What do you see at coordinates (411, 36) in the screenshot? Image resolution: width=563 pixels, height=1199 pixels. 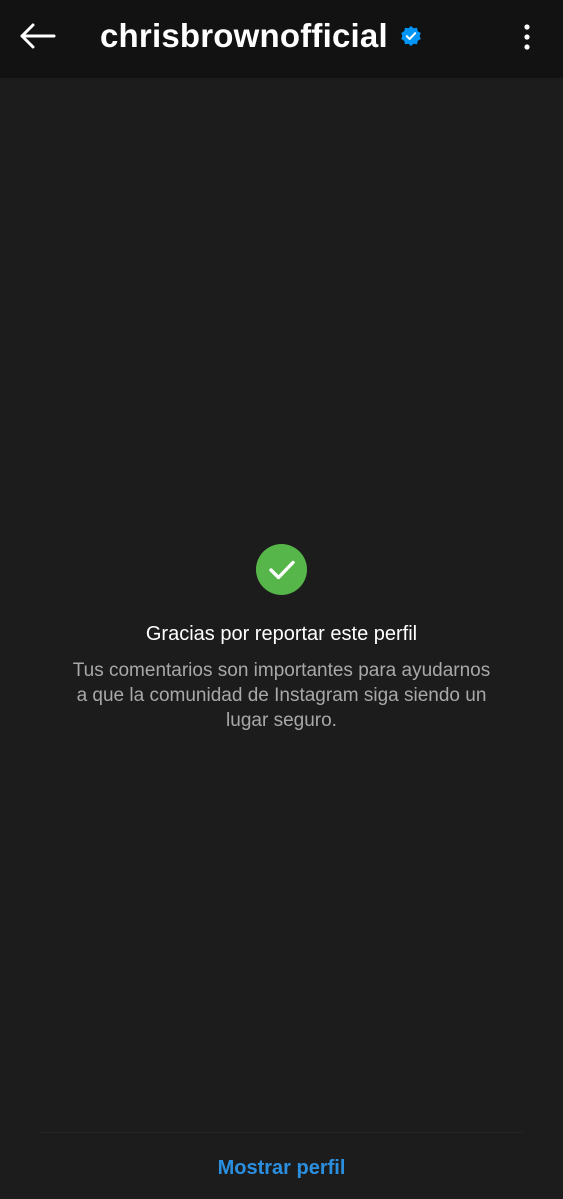 I see `verified-badge-icon` at bounding box center [411, 36].